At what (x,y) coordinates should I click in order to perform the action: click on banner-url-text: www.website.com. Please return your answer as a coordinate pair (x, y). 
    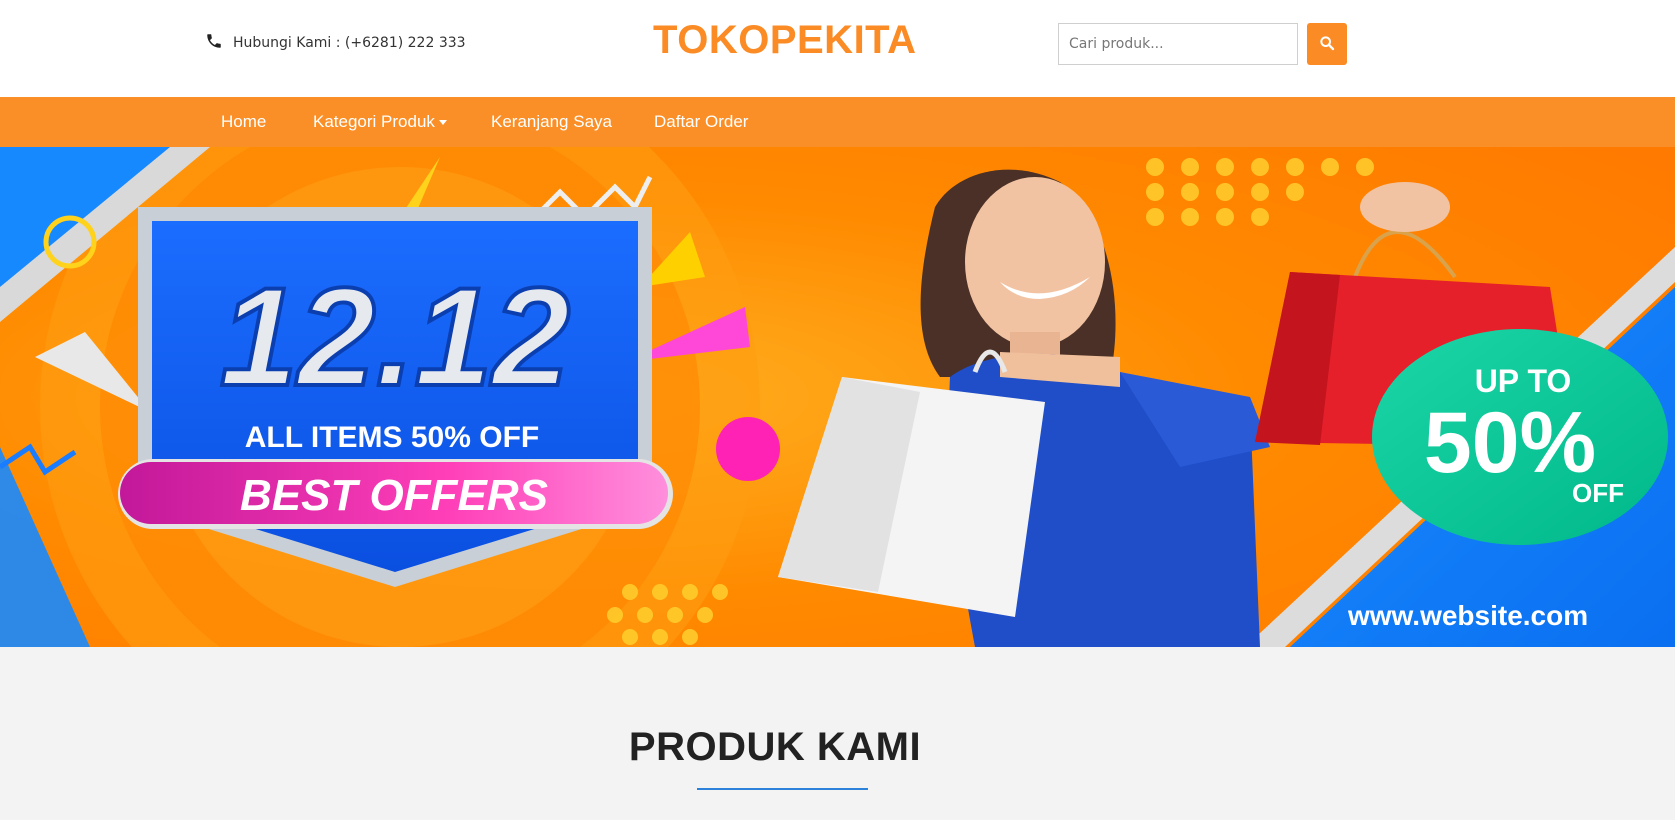
    Looking at the image, I should click on (1467, 615).